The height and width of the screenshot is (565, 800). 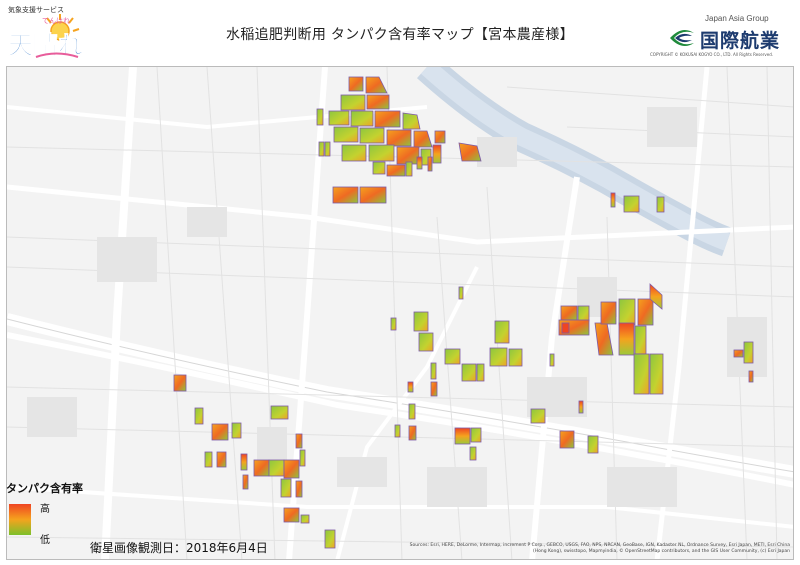 I want to click on company-name: 国際航業, so click(x=740, y=41).